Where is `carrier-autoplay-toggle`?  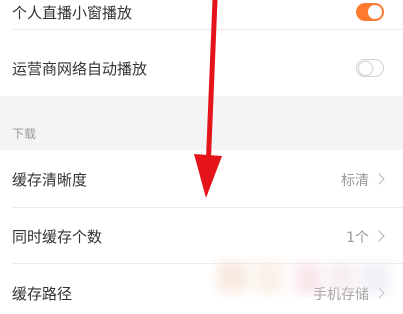 carrier-autoplay-toggle is located at coordinates (370, 68).